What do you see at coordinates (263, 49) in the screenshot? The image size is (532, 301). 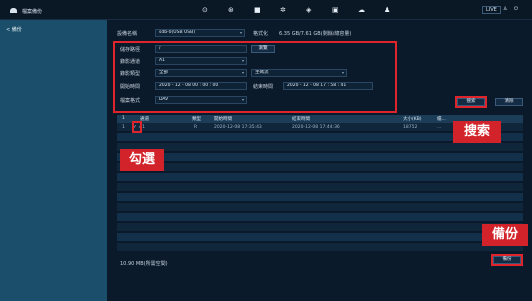 I see `browse-button: 瀏覽` at bounding box center [263, 49].